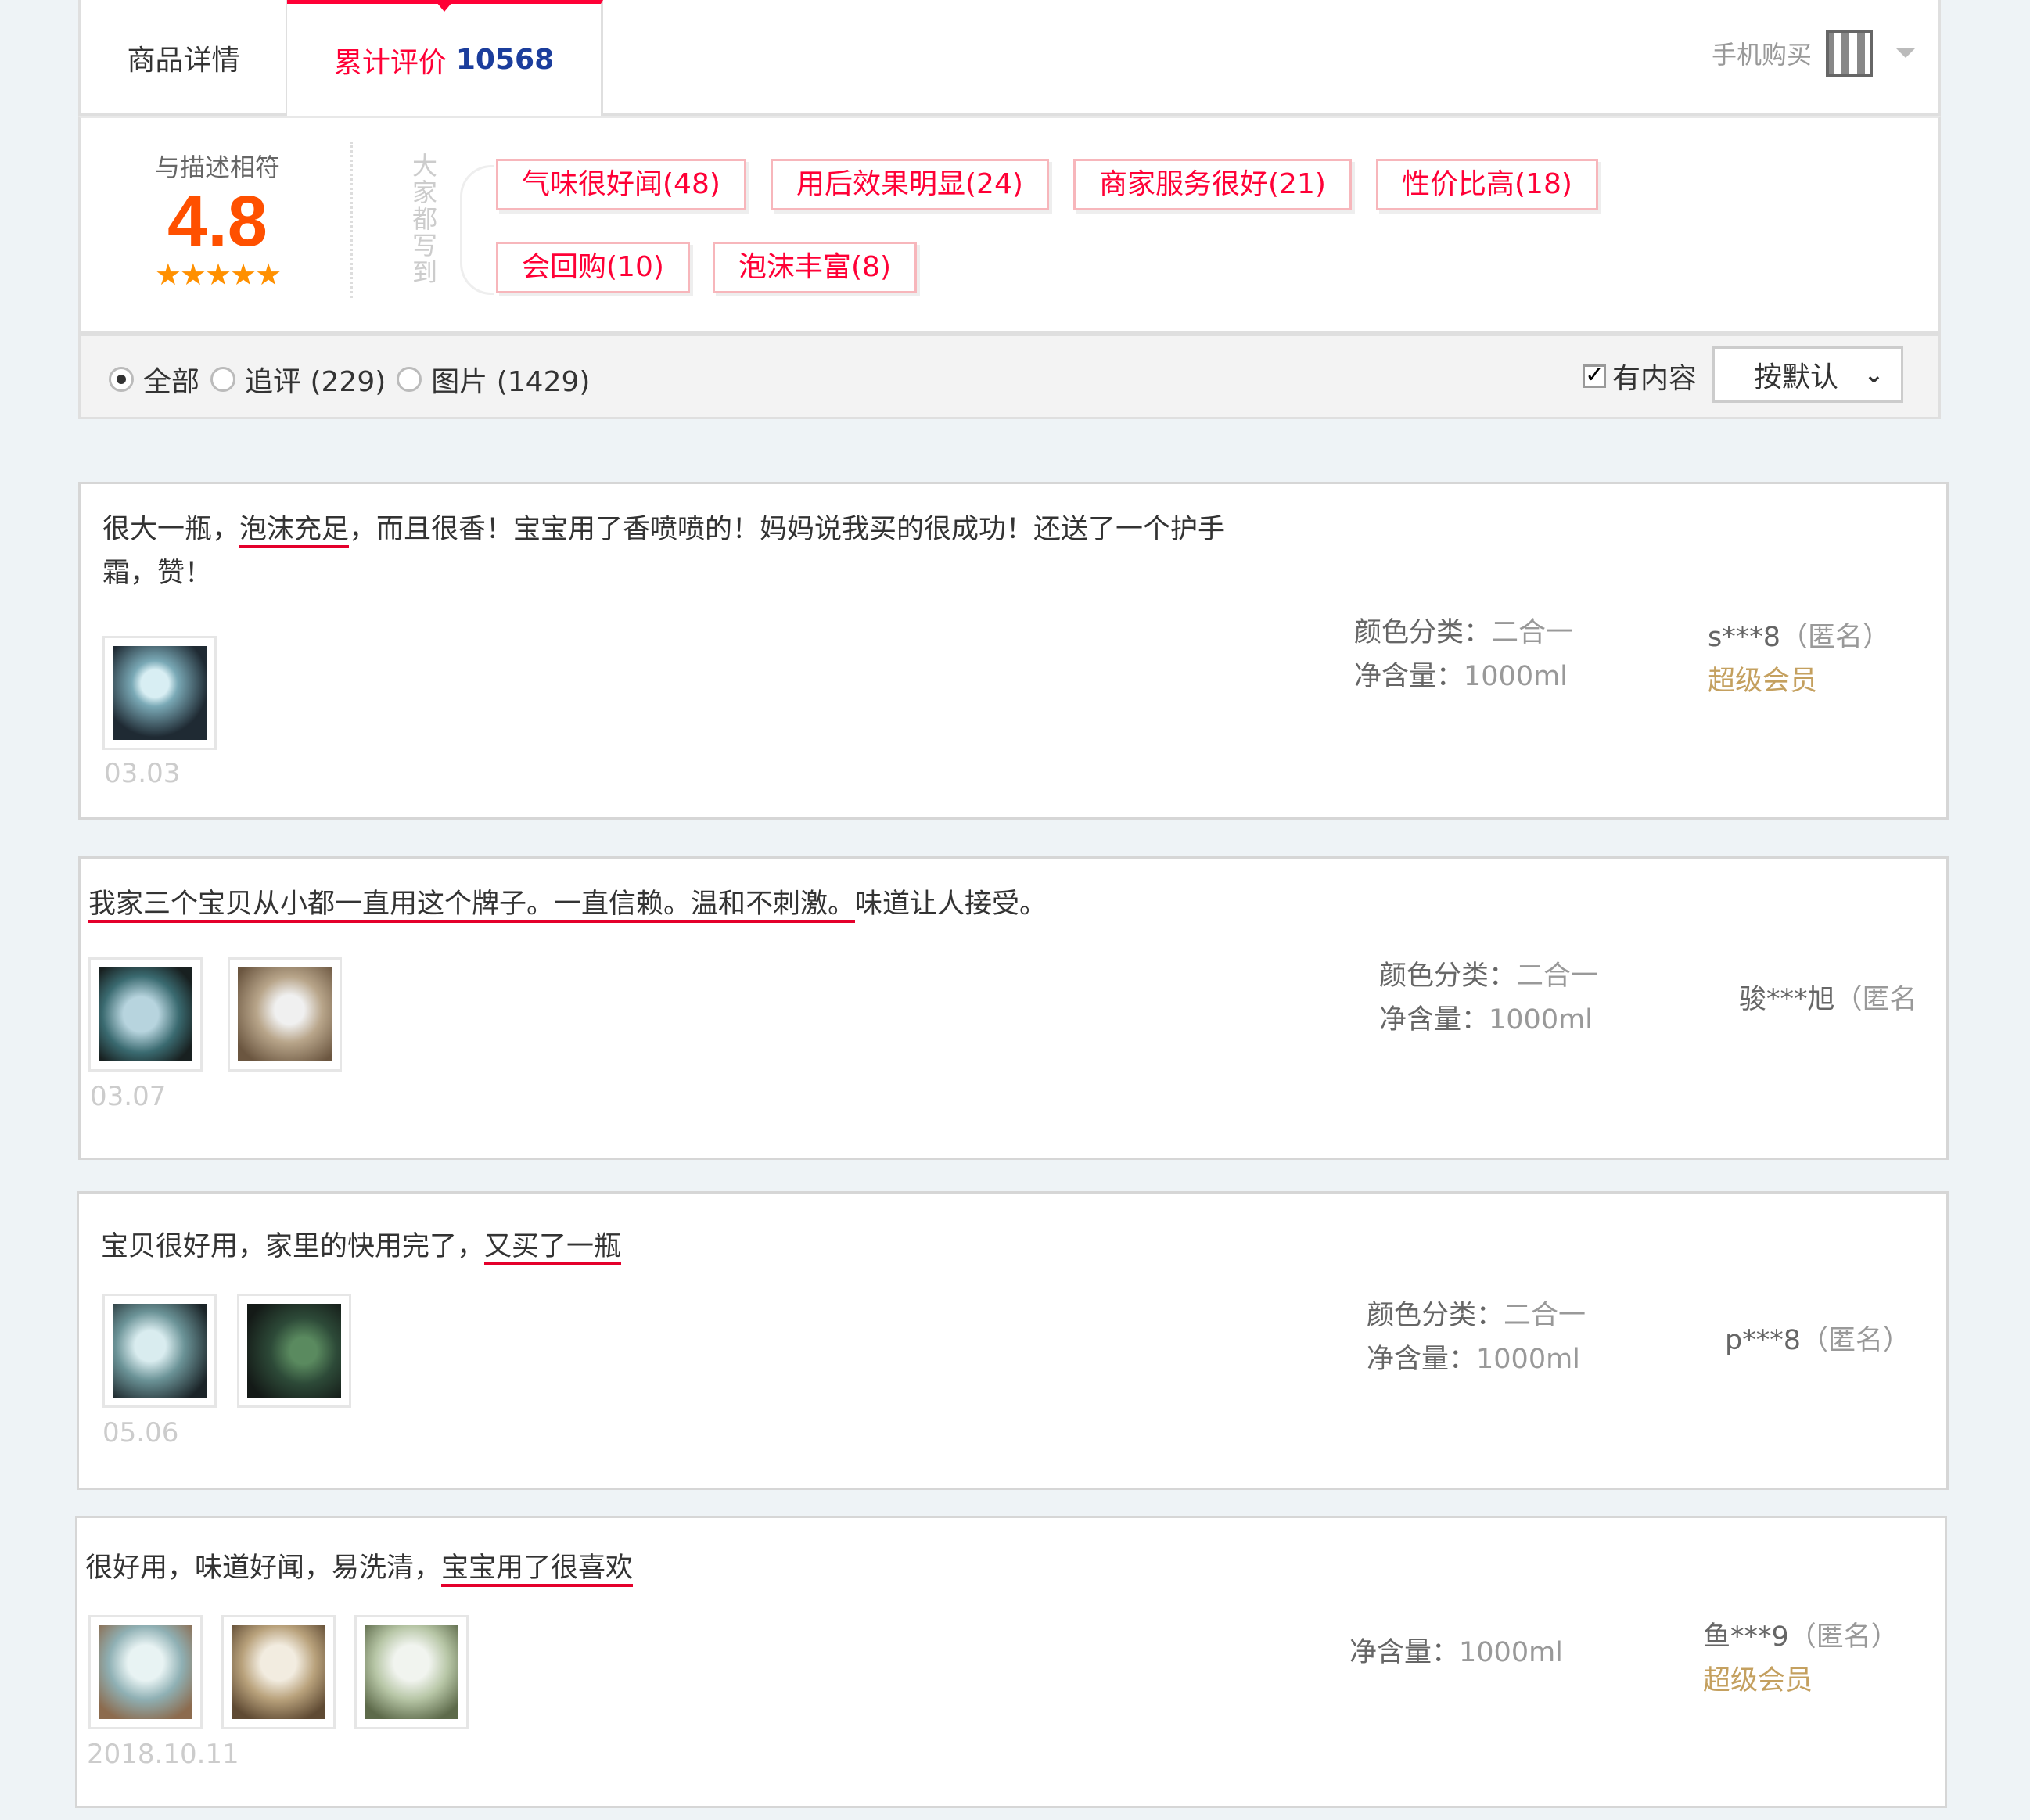  Describe the element at coordinates (142, 773) in the screenshot. I see `review-date: 03.03` at that location.